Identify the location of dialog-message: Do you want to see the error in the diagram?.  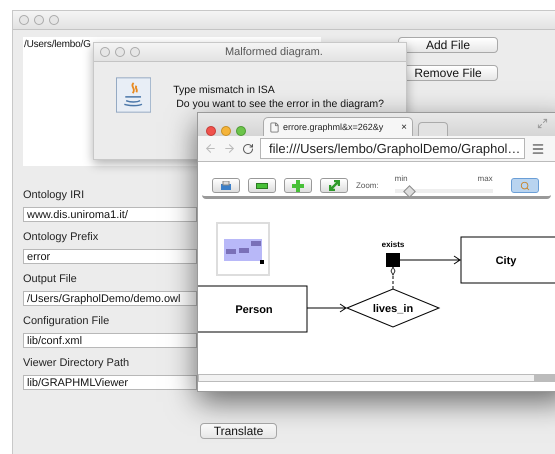
(279, 104).